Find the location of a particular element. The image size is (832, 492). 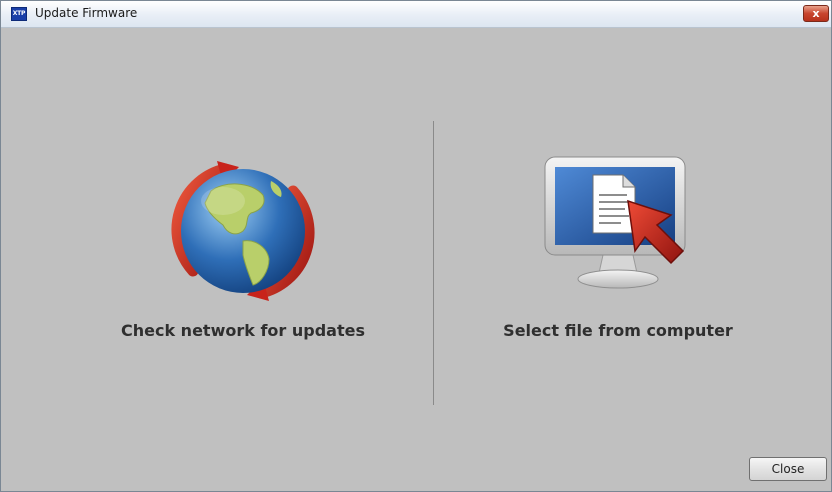

monitor-document-cursor-icon is located at coordinates (615, 222).